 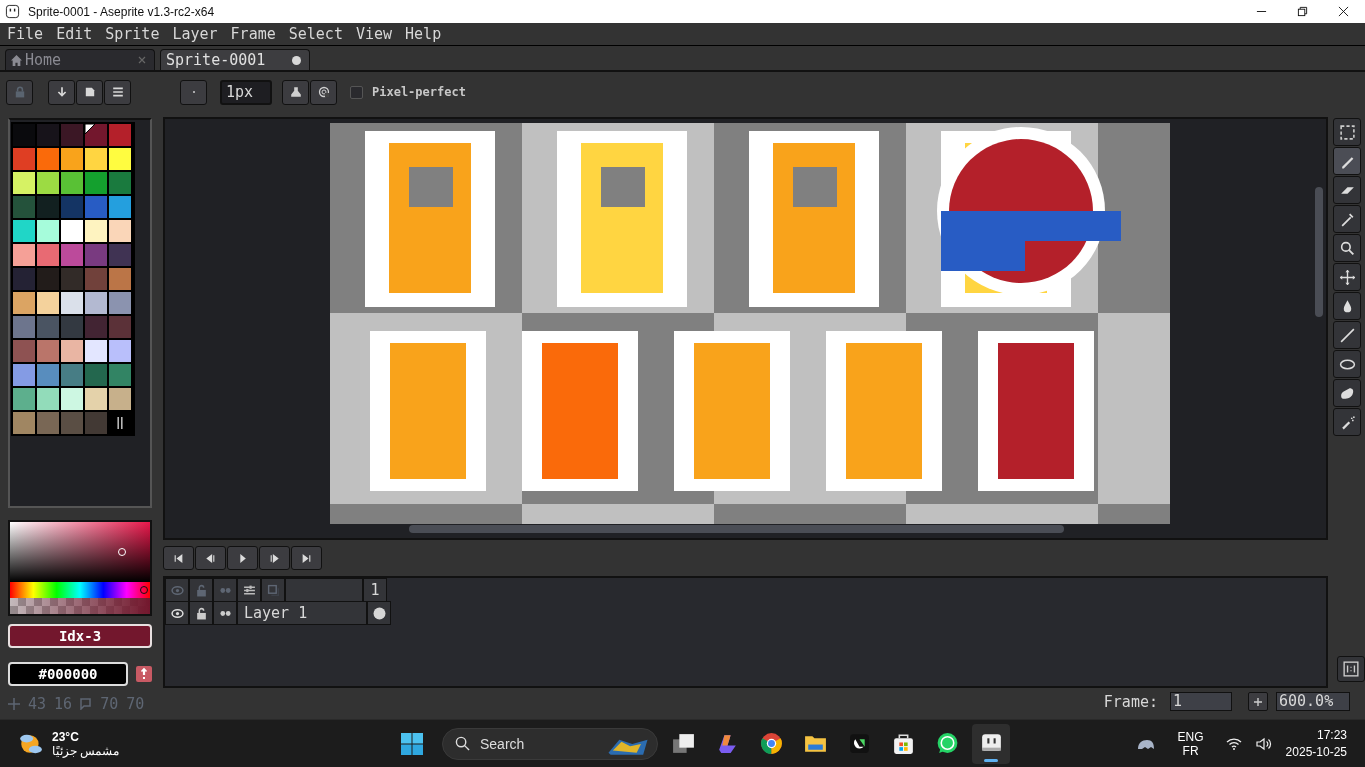 I want to click on first-frame-button, so click(x=178, y=558).